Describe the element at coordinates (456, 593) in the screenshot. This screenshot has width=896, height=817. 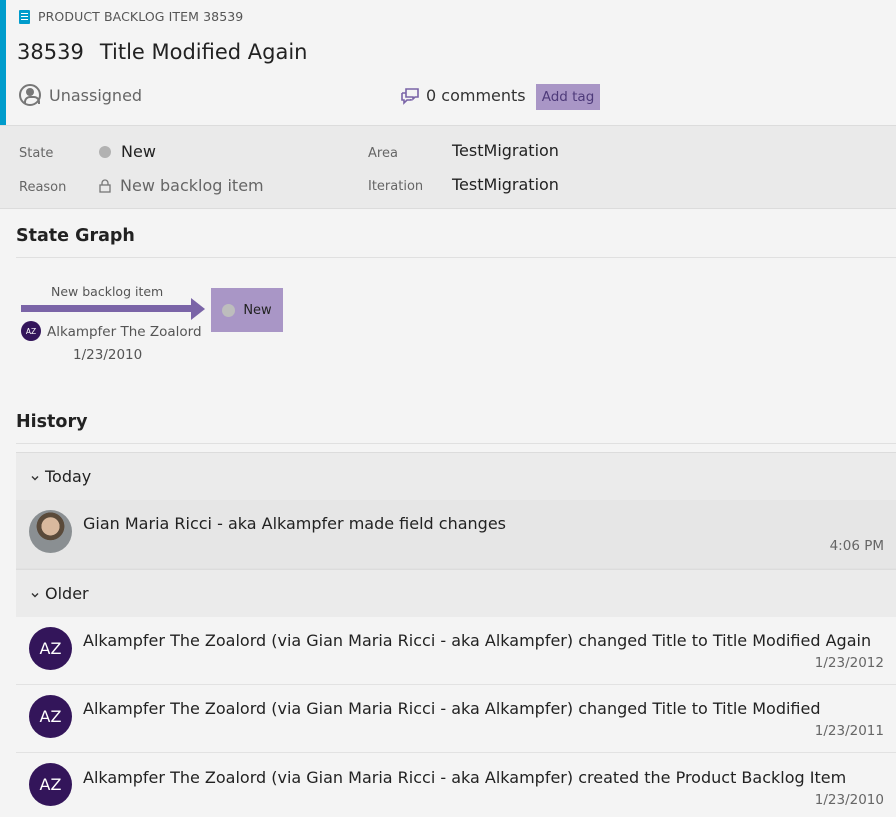
I see `history-group-older: Older` at that location.